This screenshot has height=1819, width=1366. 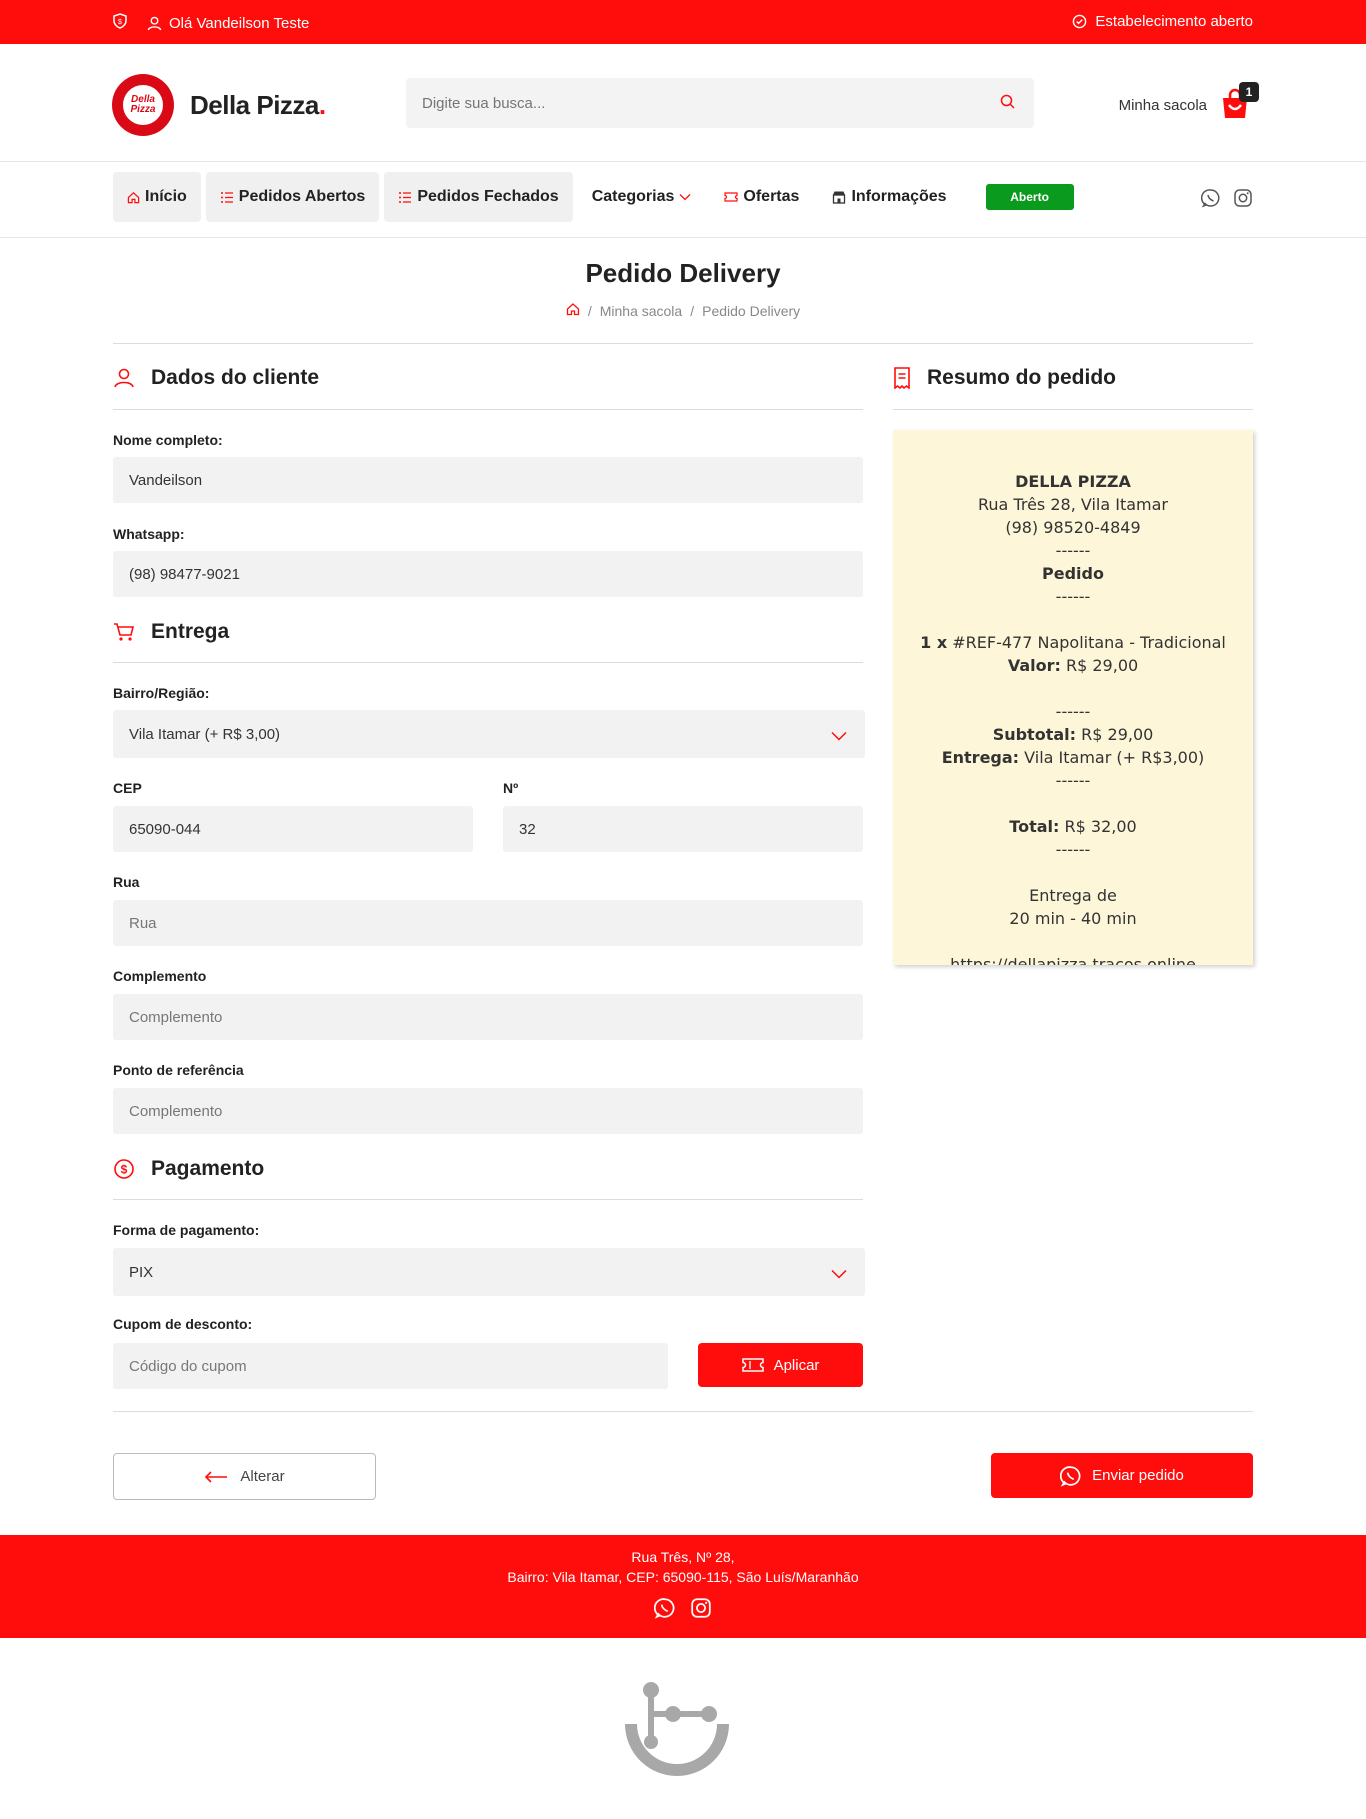 I want to click on cep-label: CEP, so click(x=127, y=788).